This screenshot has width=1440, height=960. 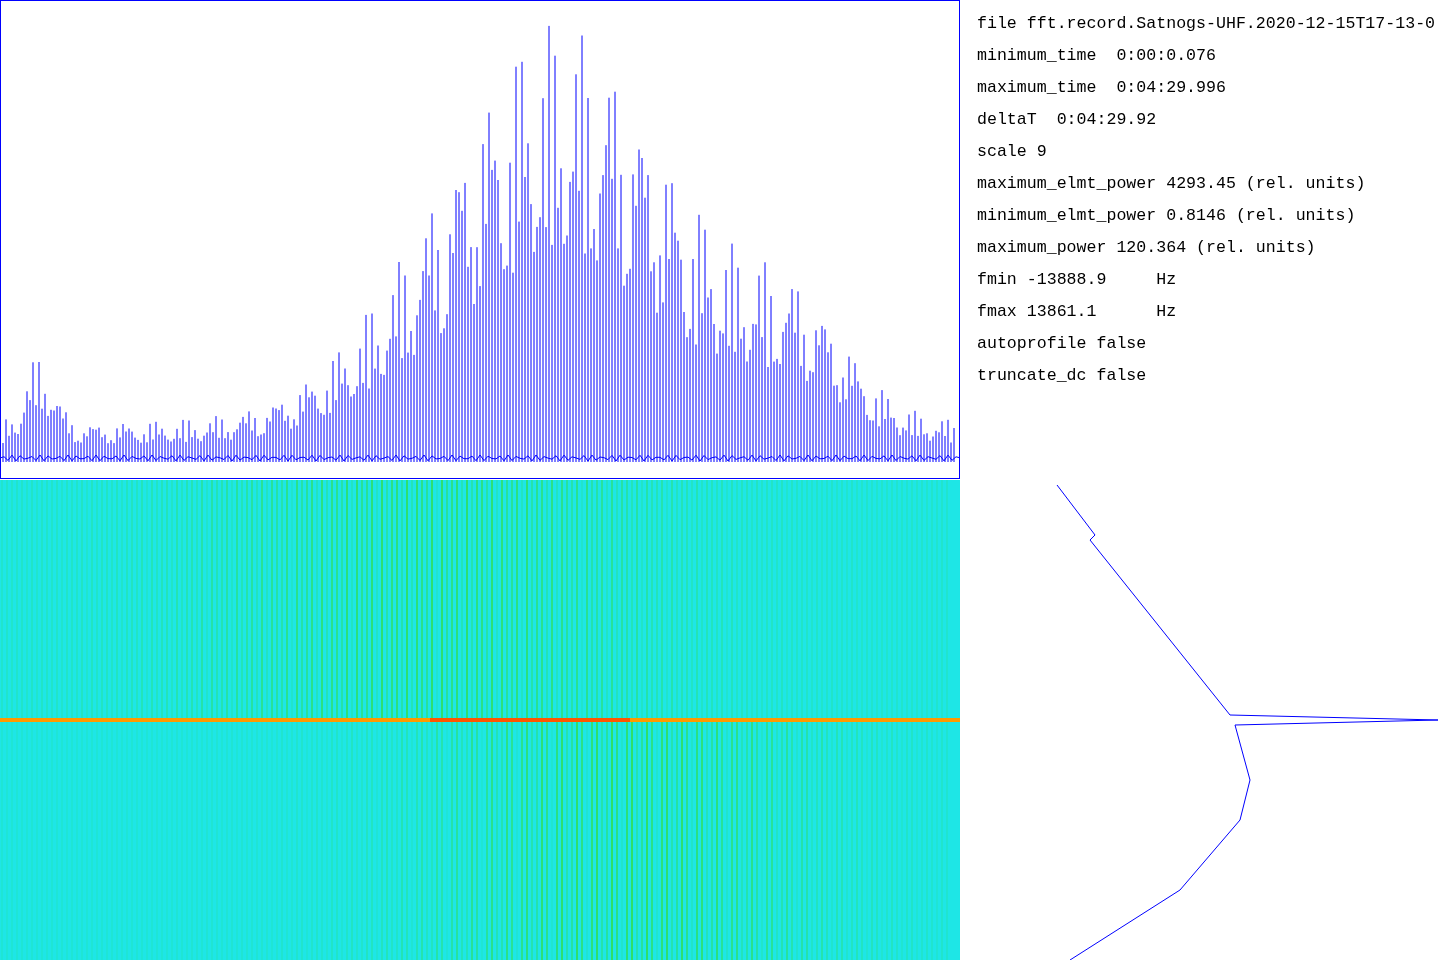 I want to click on parameter-line: minimum_elmt_power 0.8146 (rel. units), so click(x=1166, y=216).